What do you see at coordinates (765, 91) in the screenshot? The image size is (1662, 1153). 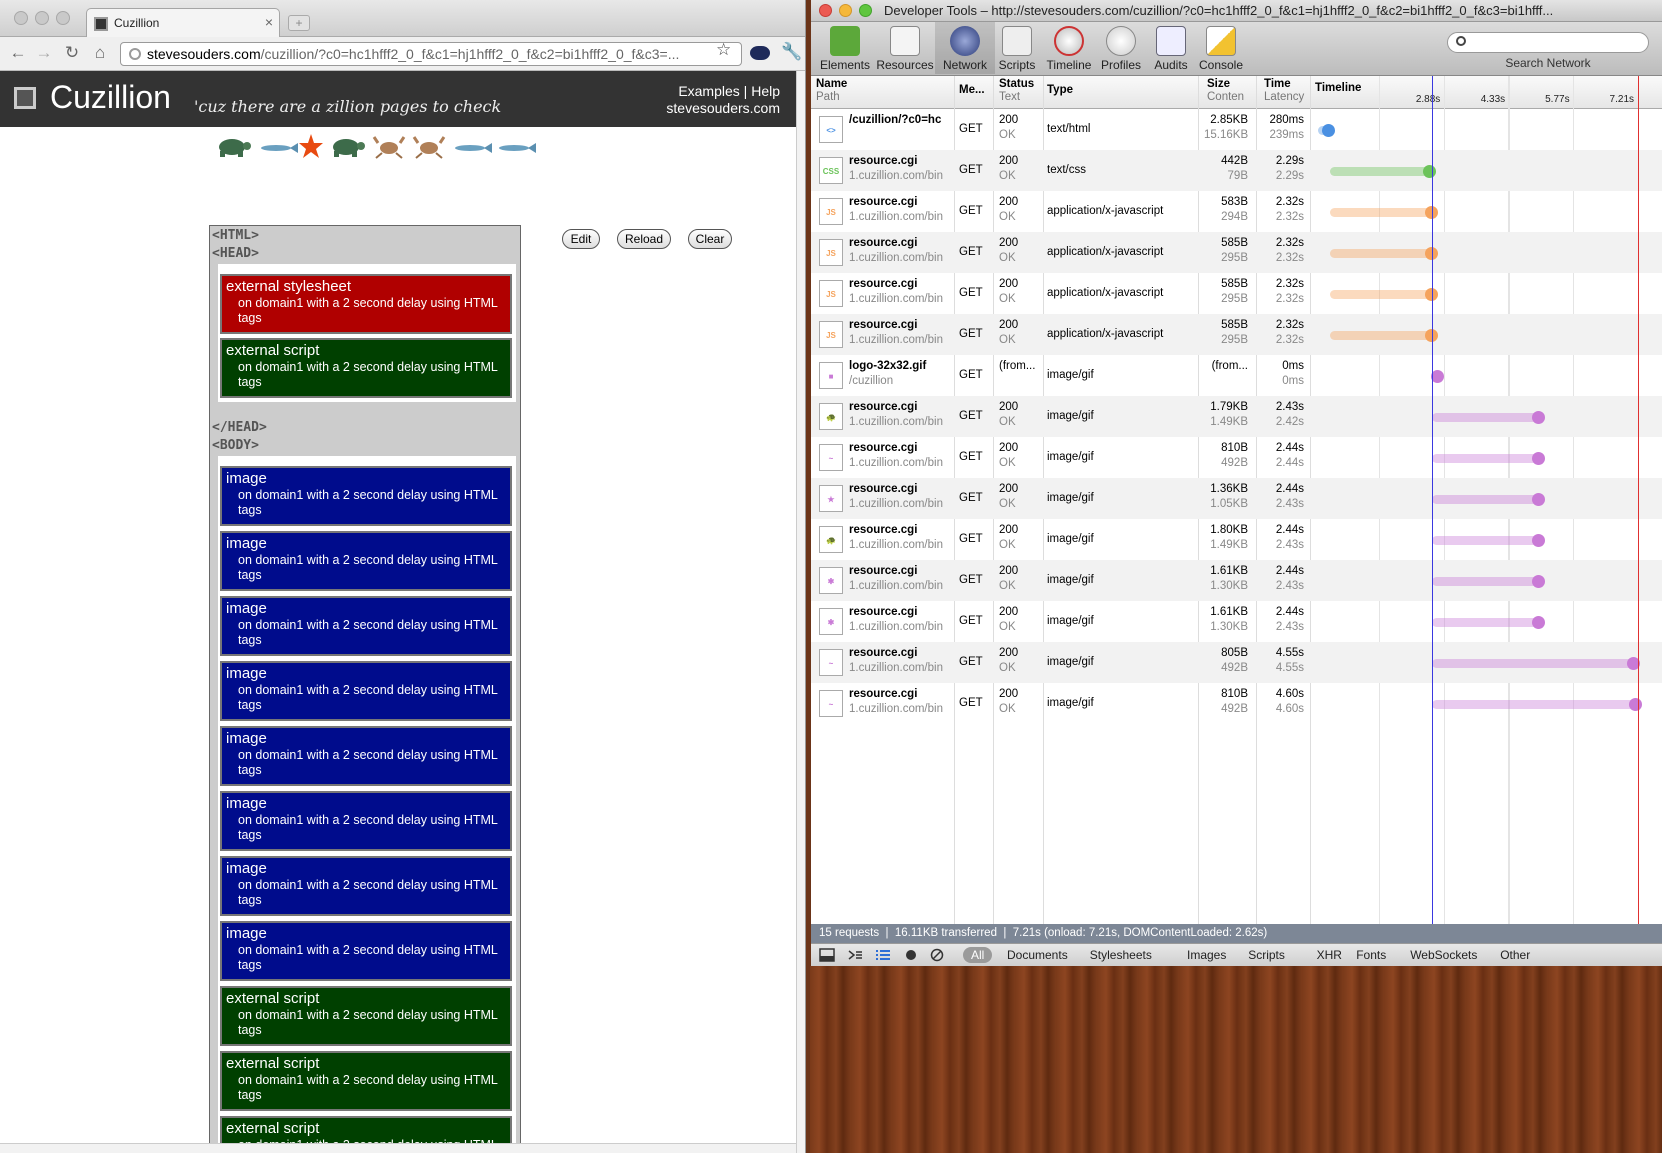 I see `help-link: Help` at bounding box center [765, 91].